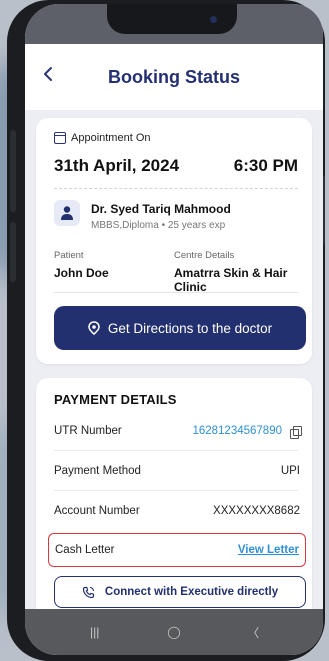 This screenshot has height=661, width=329. I want to click on patient-label: Patient, so click(69, 255).